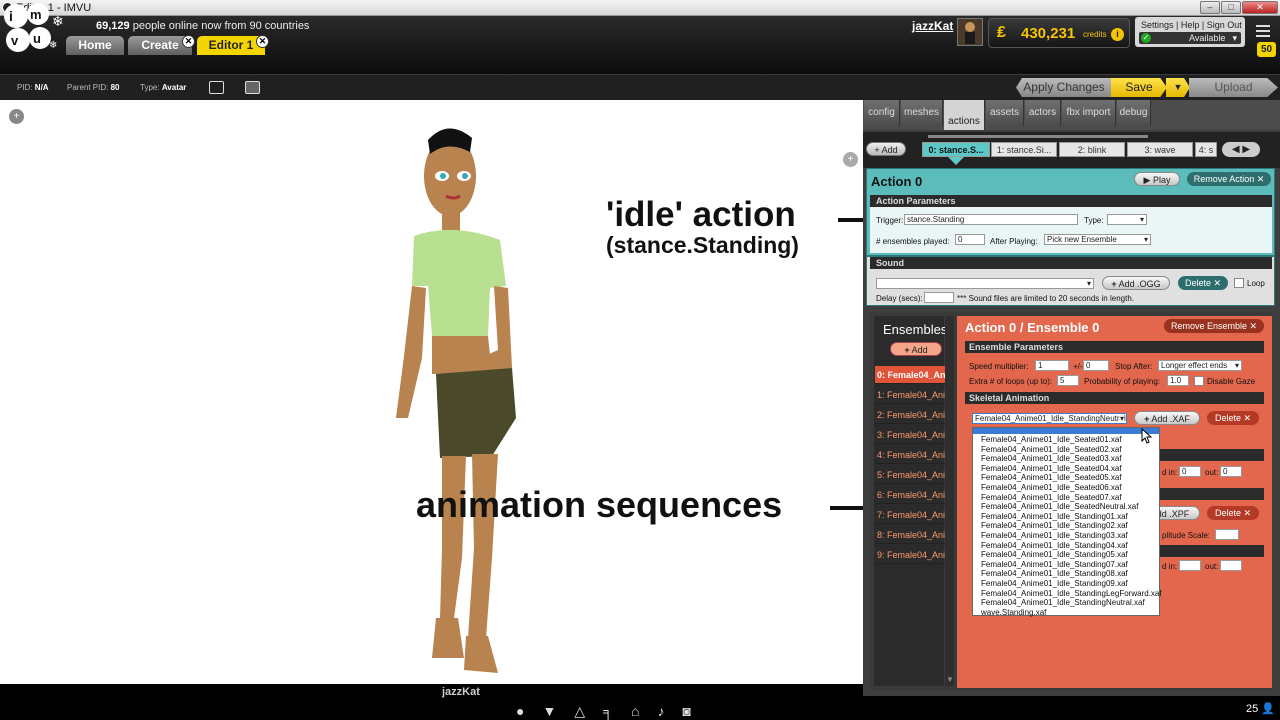  Describe the element at coordinates (1136, 283) in the screenshot. I see `add-ogg-button: + Add .OGG` at that location.